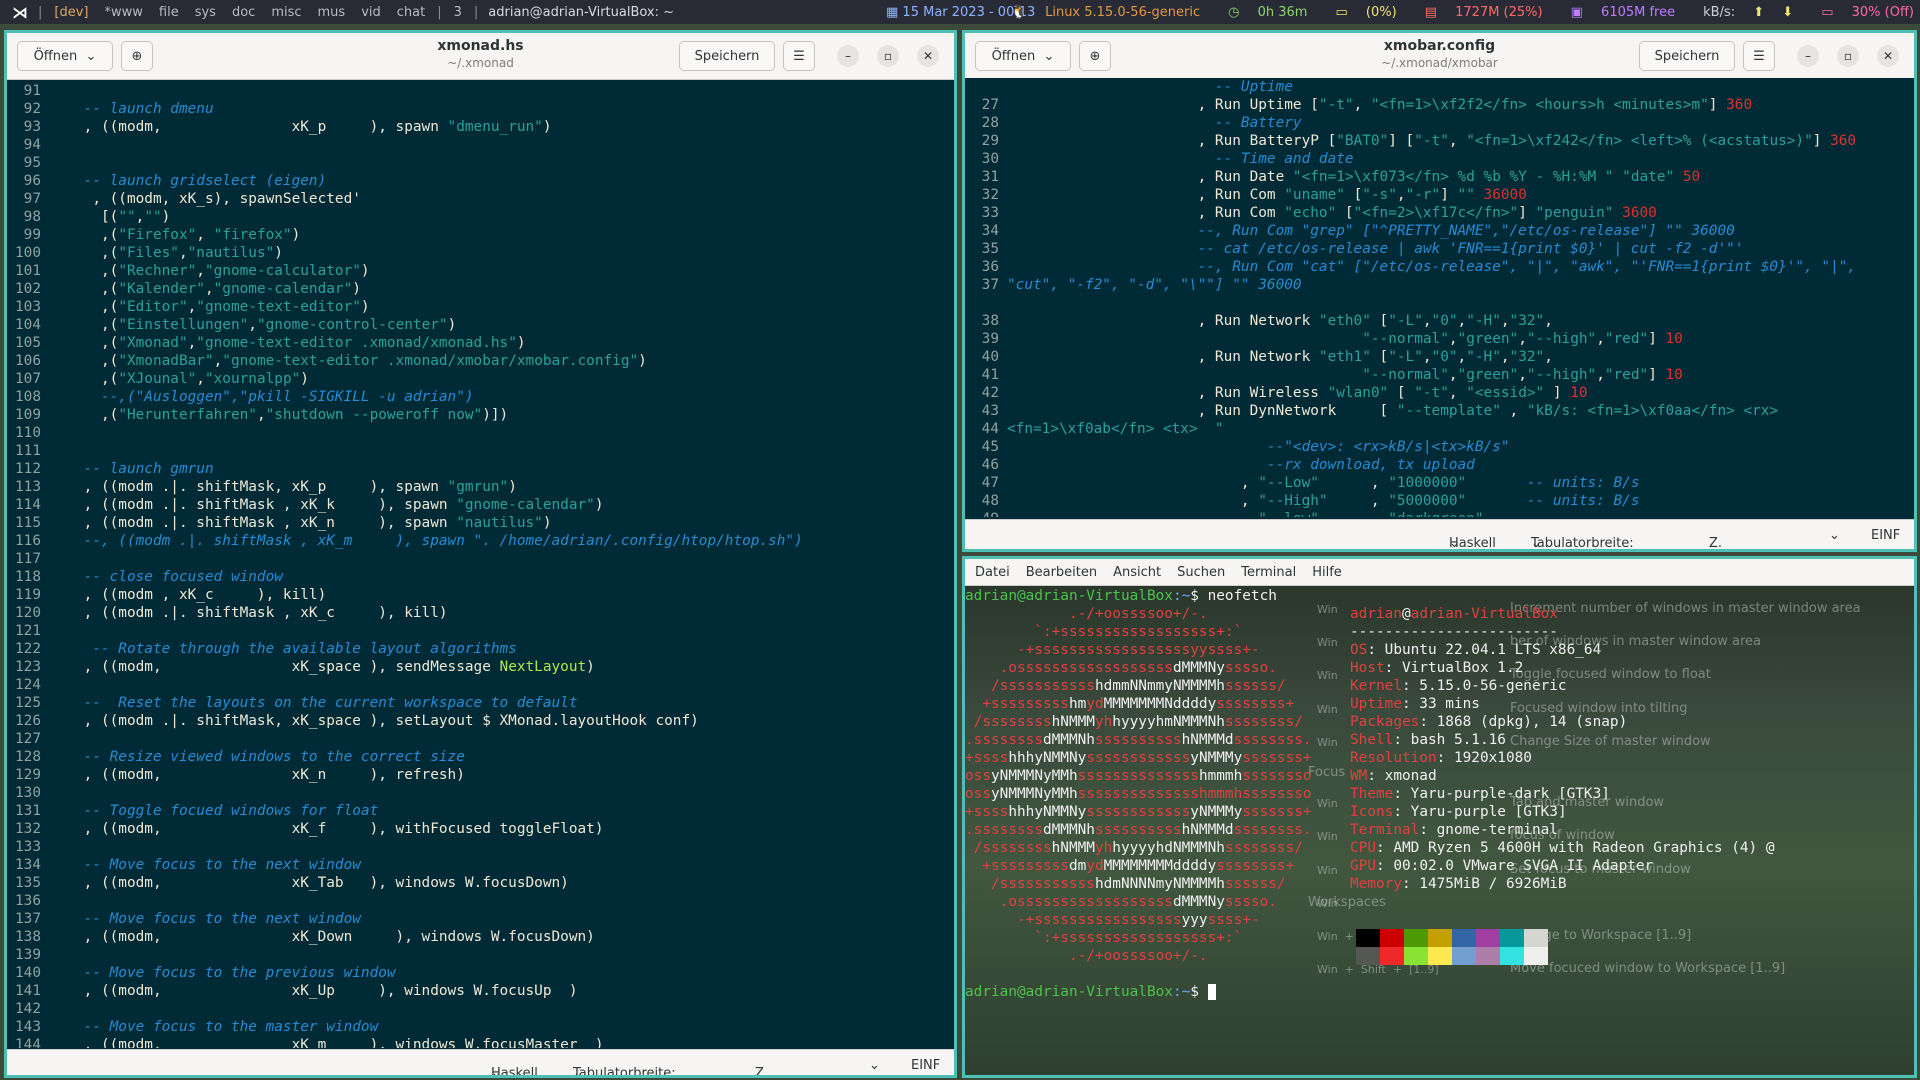 The width and height of the screenshot is (1920, 1080). Describe the element at coordinates (1138, 776) in the screenshot. I see `logo-token: ssssssssssssss` at that location.